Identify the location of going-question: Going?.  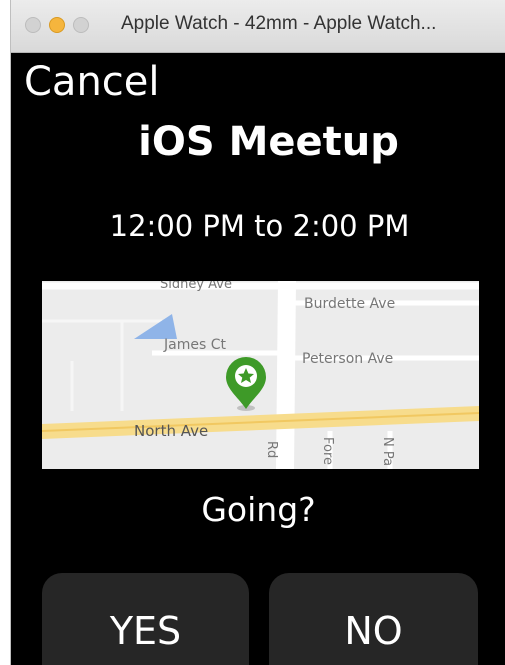
(258, 509).